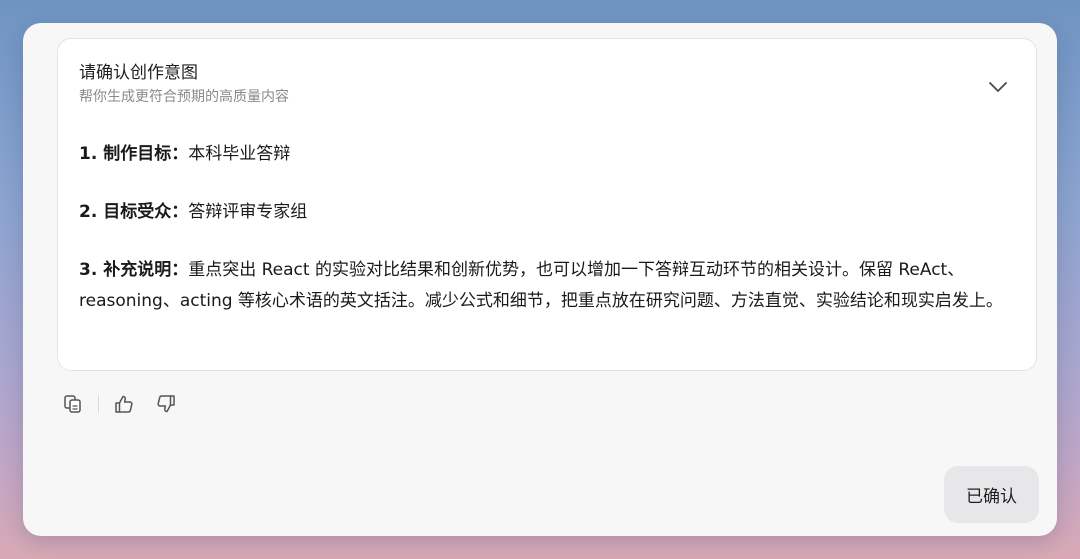 This screenshot has height=559, width=1080. Describe the element at coordinates (547, 84) in the screenshot. I see `card-header: 请确认创作意图 帮你生成更符合预期的高质量内容` at that location.